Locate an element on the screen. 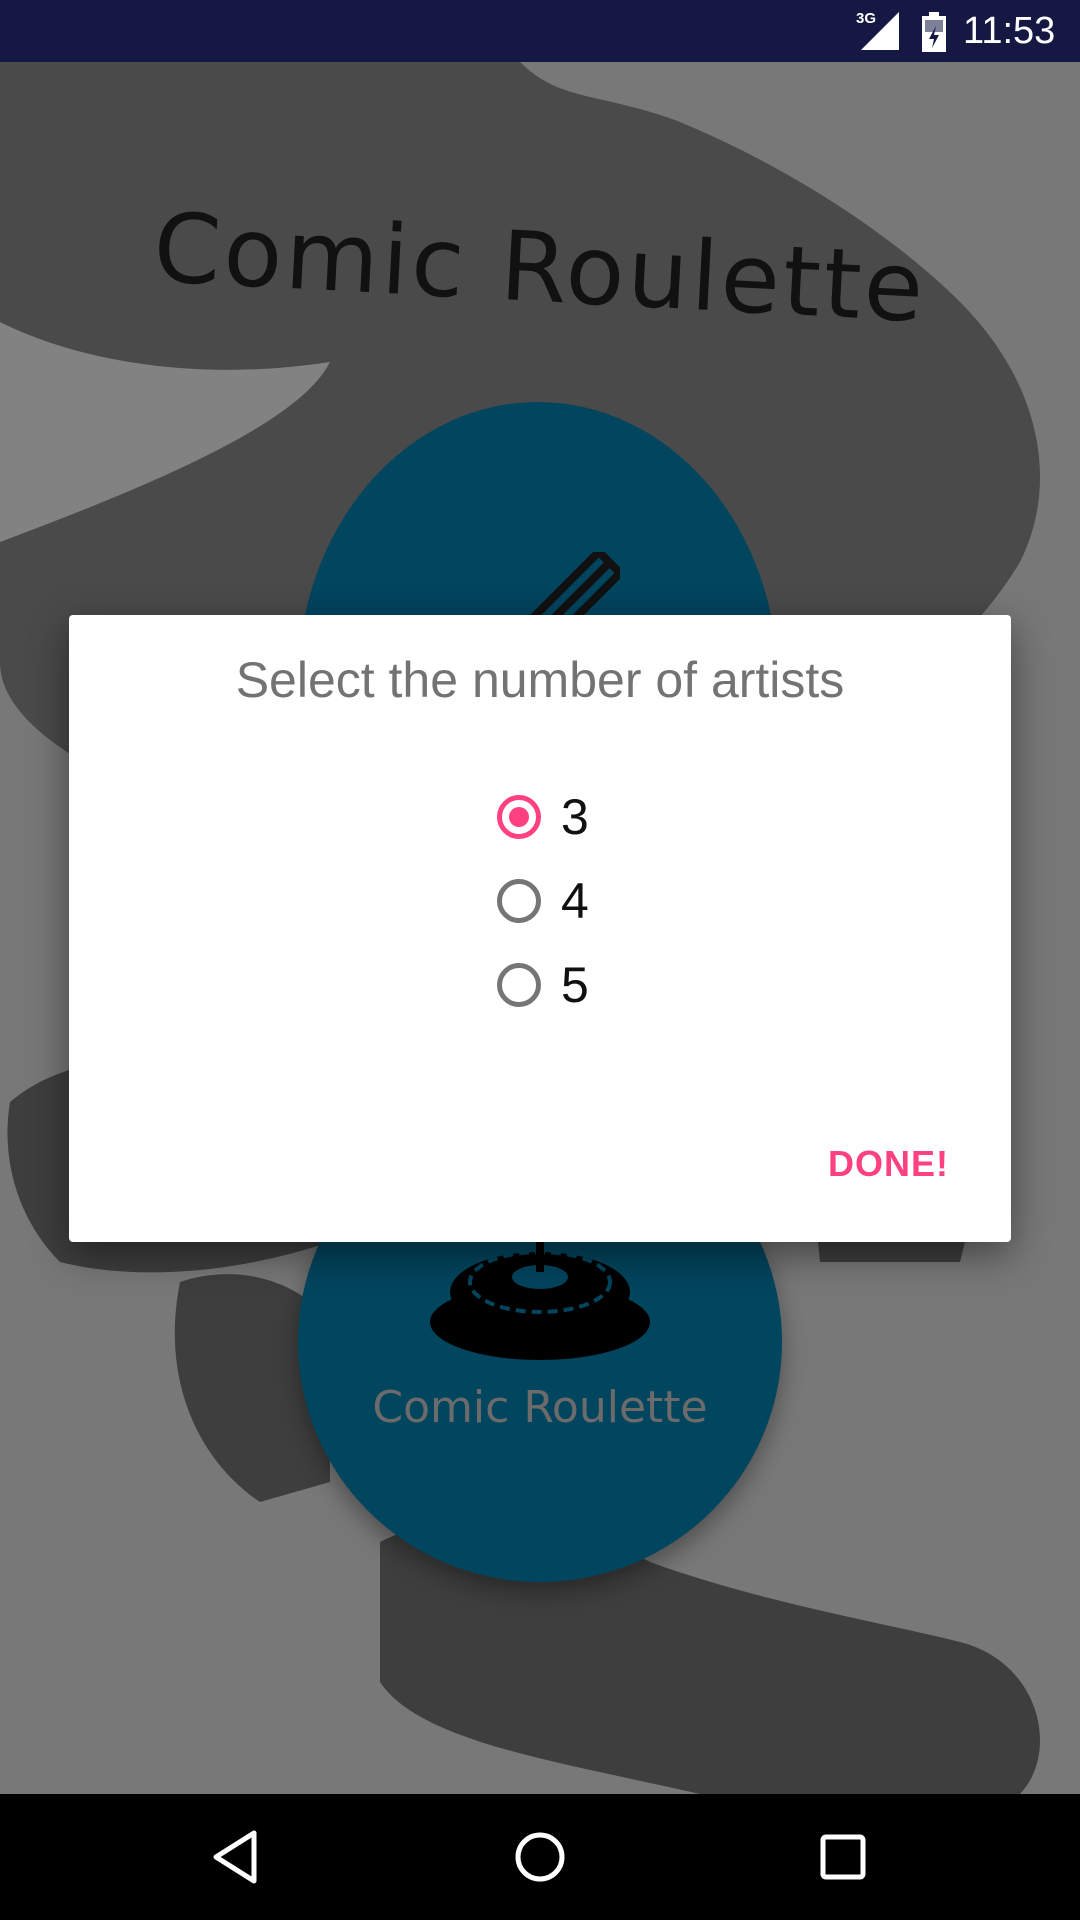  radio-label: 3 is located at coordinates (575, 817).